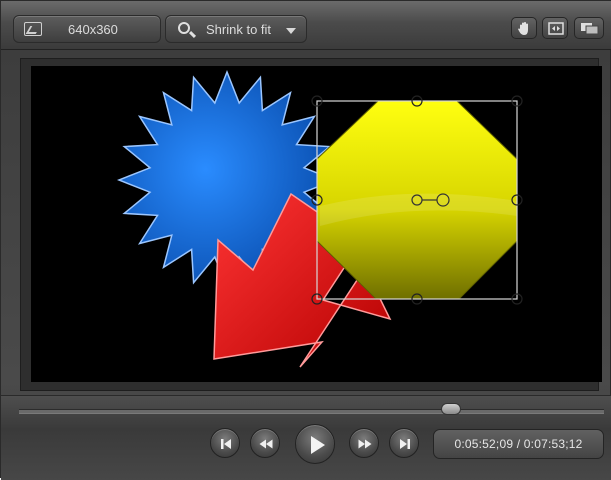  I want to click on zoom-label: Shrink to fit, so click(239, 29).